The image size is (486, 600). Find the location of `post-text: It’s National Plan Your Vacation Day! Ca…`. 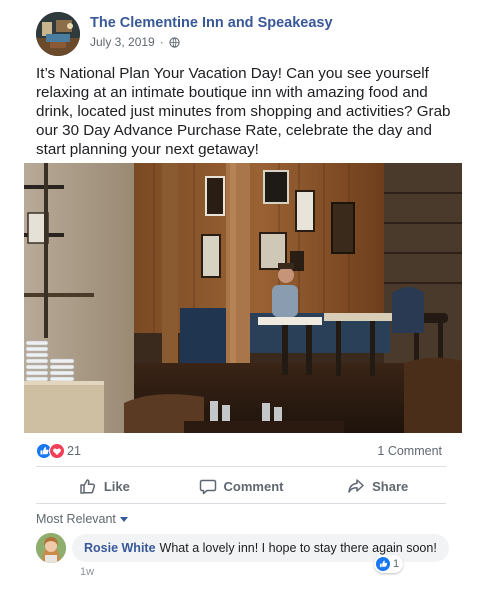

post-text: It’s National Plan Your Vacation Day! Ca… is located at coordinates (243, 111).